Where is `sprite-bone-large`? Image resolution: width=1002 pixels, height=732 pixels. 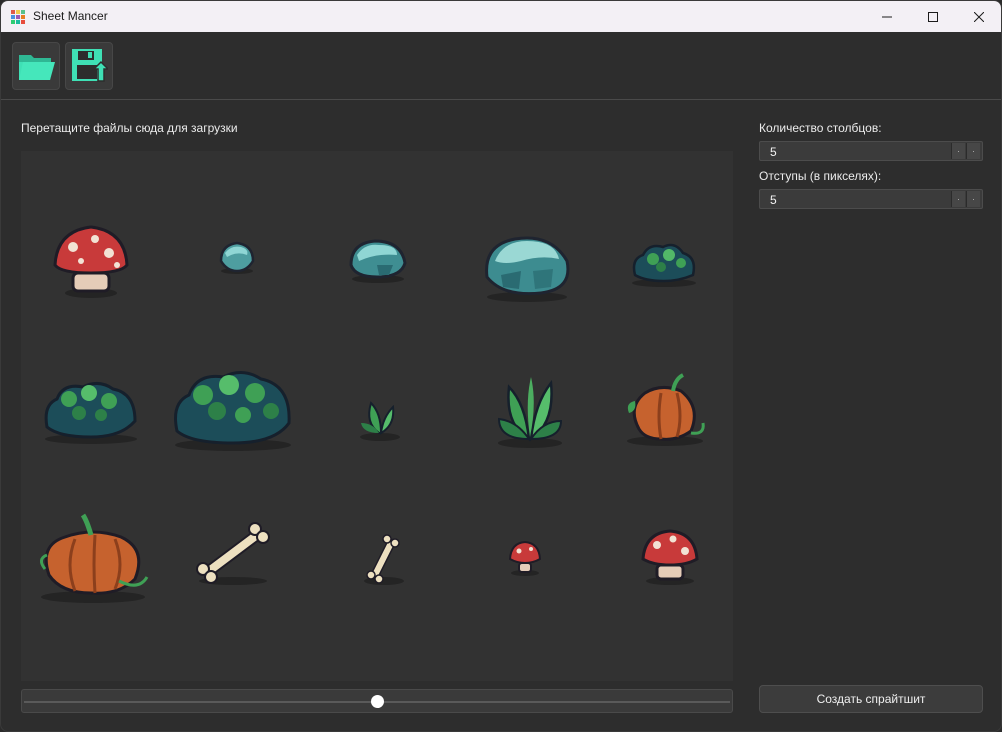 sprite-bone-large is located at coordinates (233, 553).